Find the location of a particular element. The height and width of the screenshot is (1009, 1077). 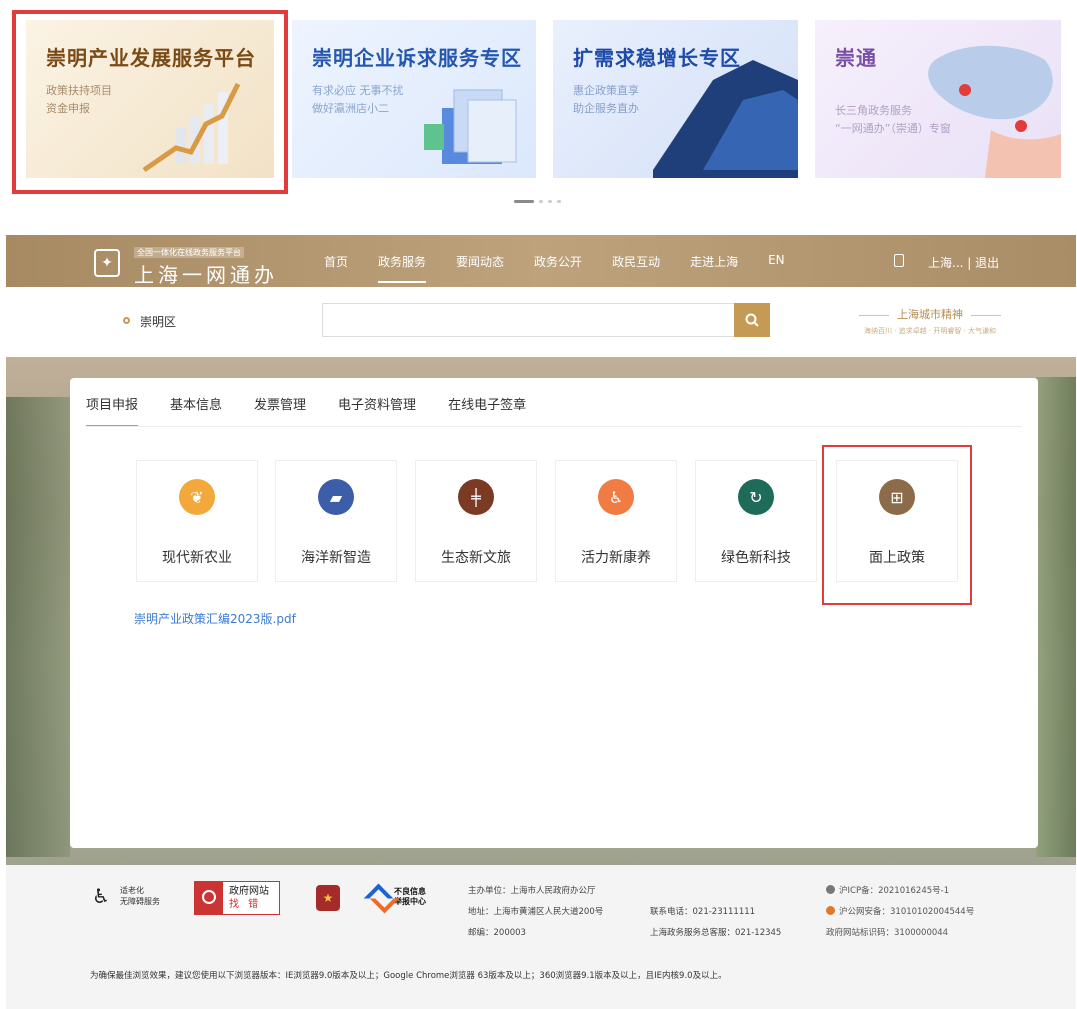

tab-invoice: 发票管理 is located at coordinates (280, 410).